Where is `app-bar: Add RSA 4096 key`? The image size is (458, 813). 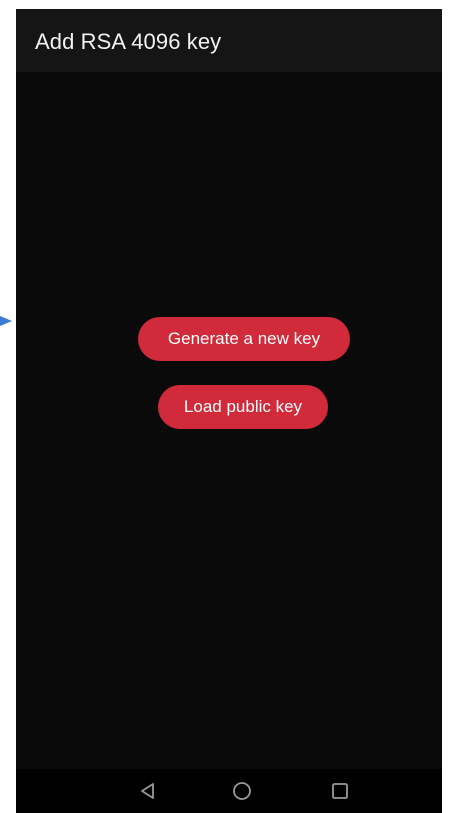
app-bar: Add RSA 4096 key is located at coordinates (229, 40).